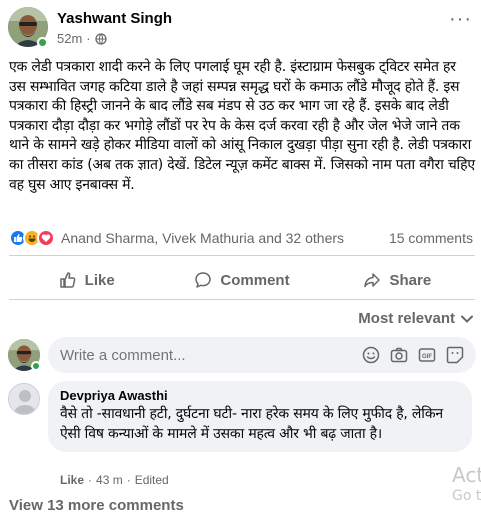  What do you see at coordinates (433, 238) in the screenshot?
I see `comments-count: 15 comments` at bounding box center [433, 238].